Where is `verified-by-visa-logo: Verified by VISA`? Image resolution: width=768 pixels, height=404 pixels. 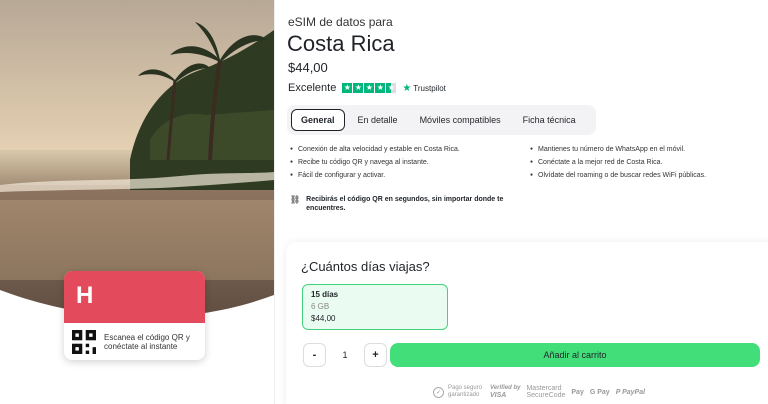
verified-by-visa-logo: Verified by VISA is located at coordinates (505, 392).